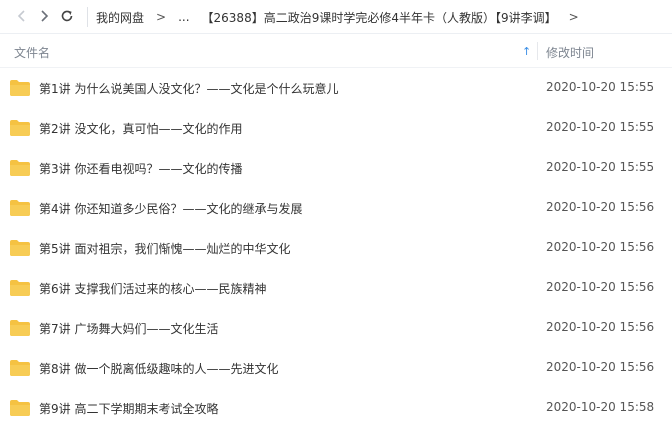  What do you see at coordinates (188, 88) in the screenshot?
I see `file-name: 第1讲 为什么说美国人没文化？——文化是个什么玩意儿` at bounding box center [188, 88].